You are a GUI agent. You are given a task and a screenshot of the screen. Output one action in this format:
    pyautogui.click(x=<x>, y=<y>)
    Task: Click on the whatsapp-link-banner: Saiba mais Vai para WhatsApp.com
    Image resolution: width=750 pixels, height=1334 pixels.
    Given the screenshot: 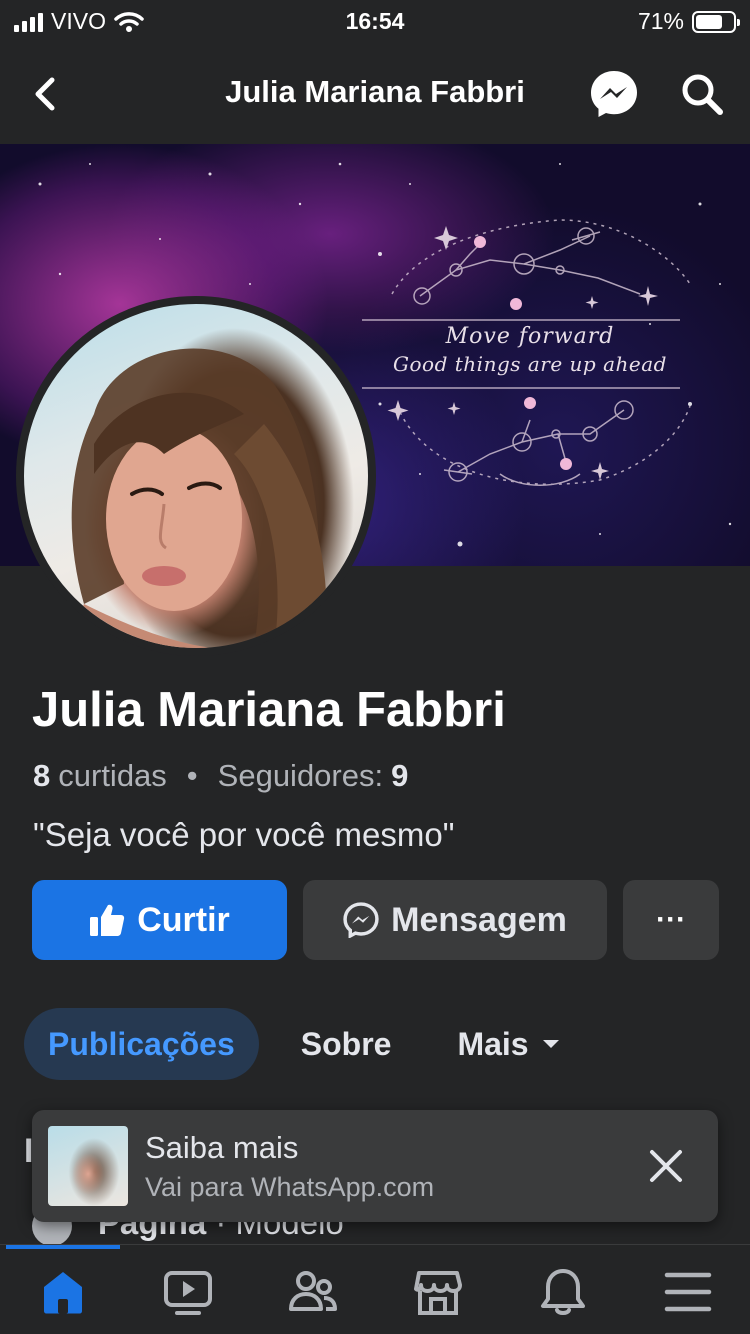 What is the action you would take?
    pyautogui.click(x=375, y=1166)
    